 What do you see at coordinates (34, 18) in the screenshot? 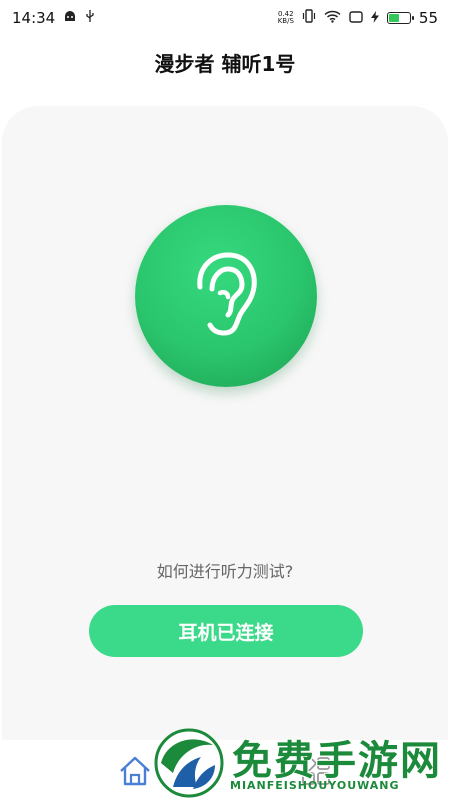
I see `status-time: 14:34` at bounding box center [34, 18].